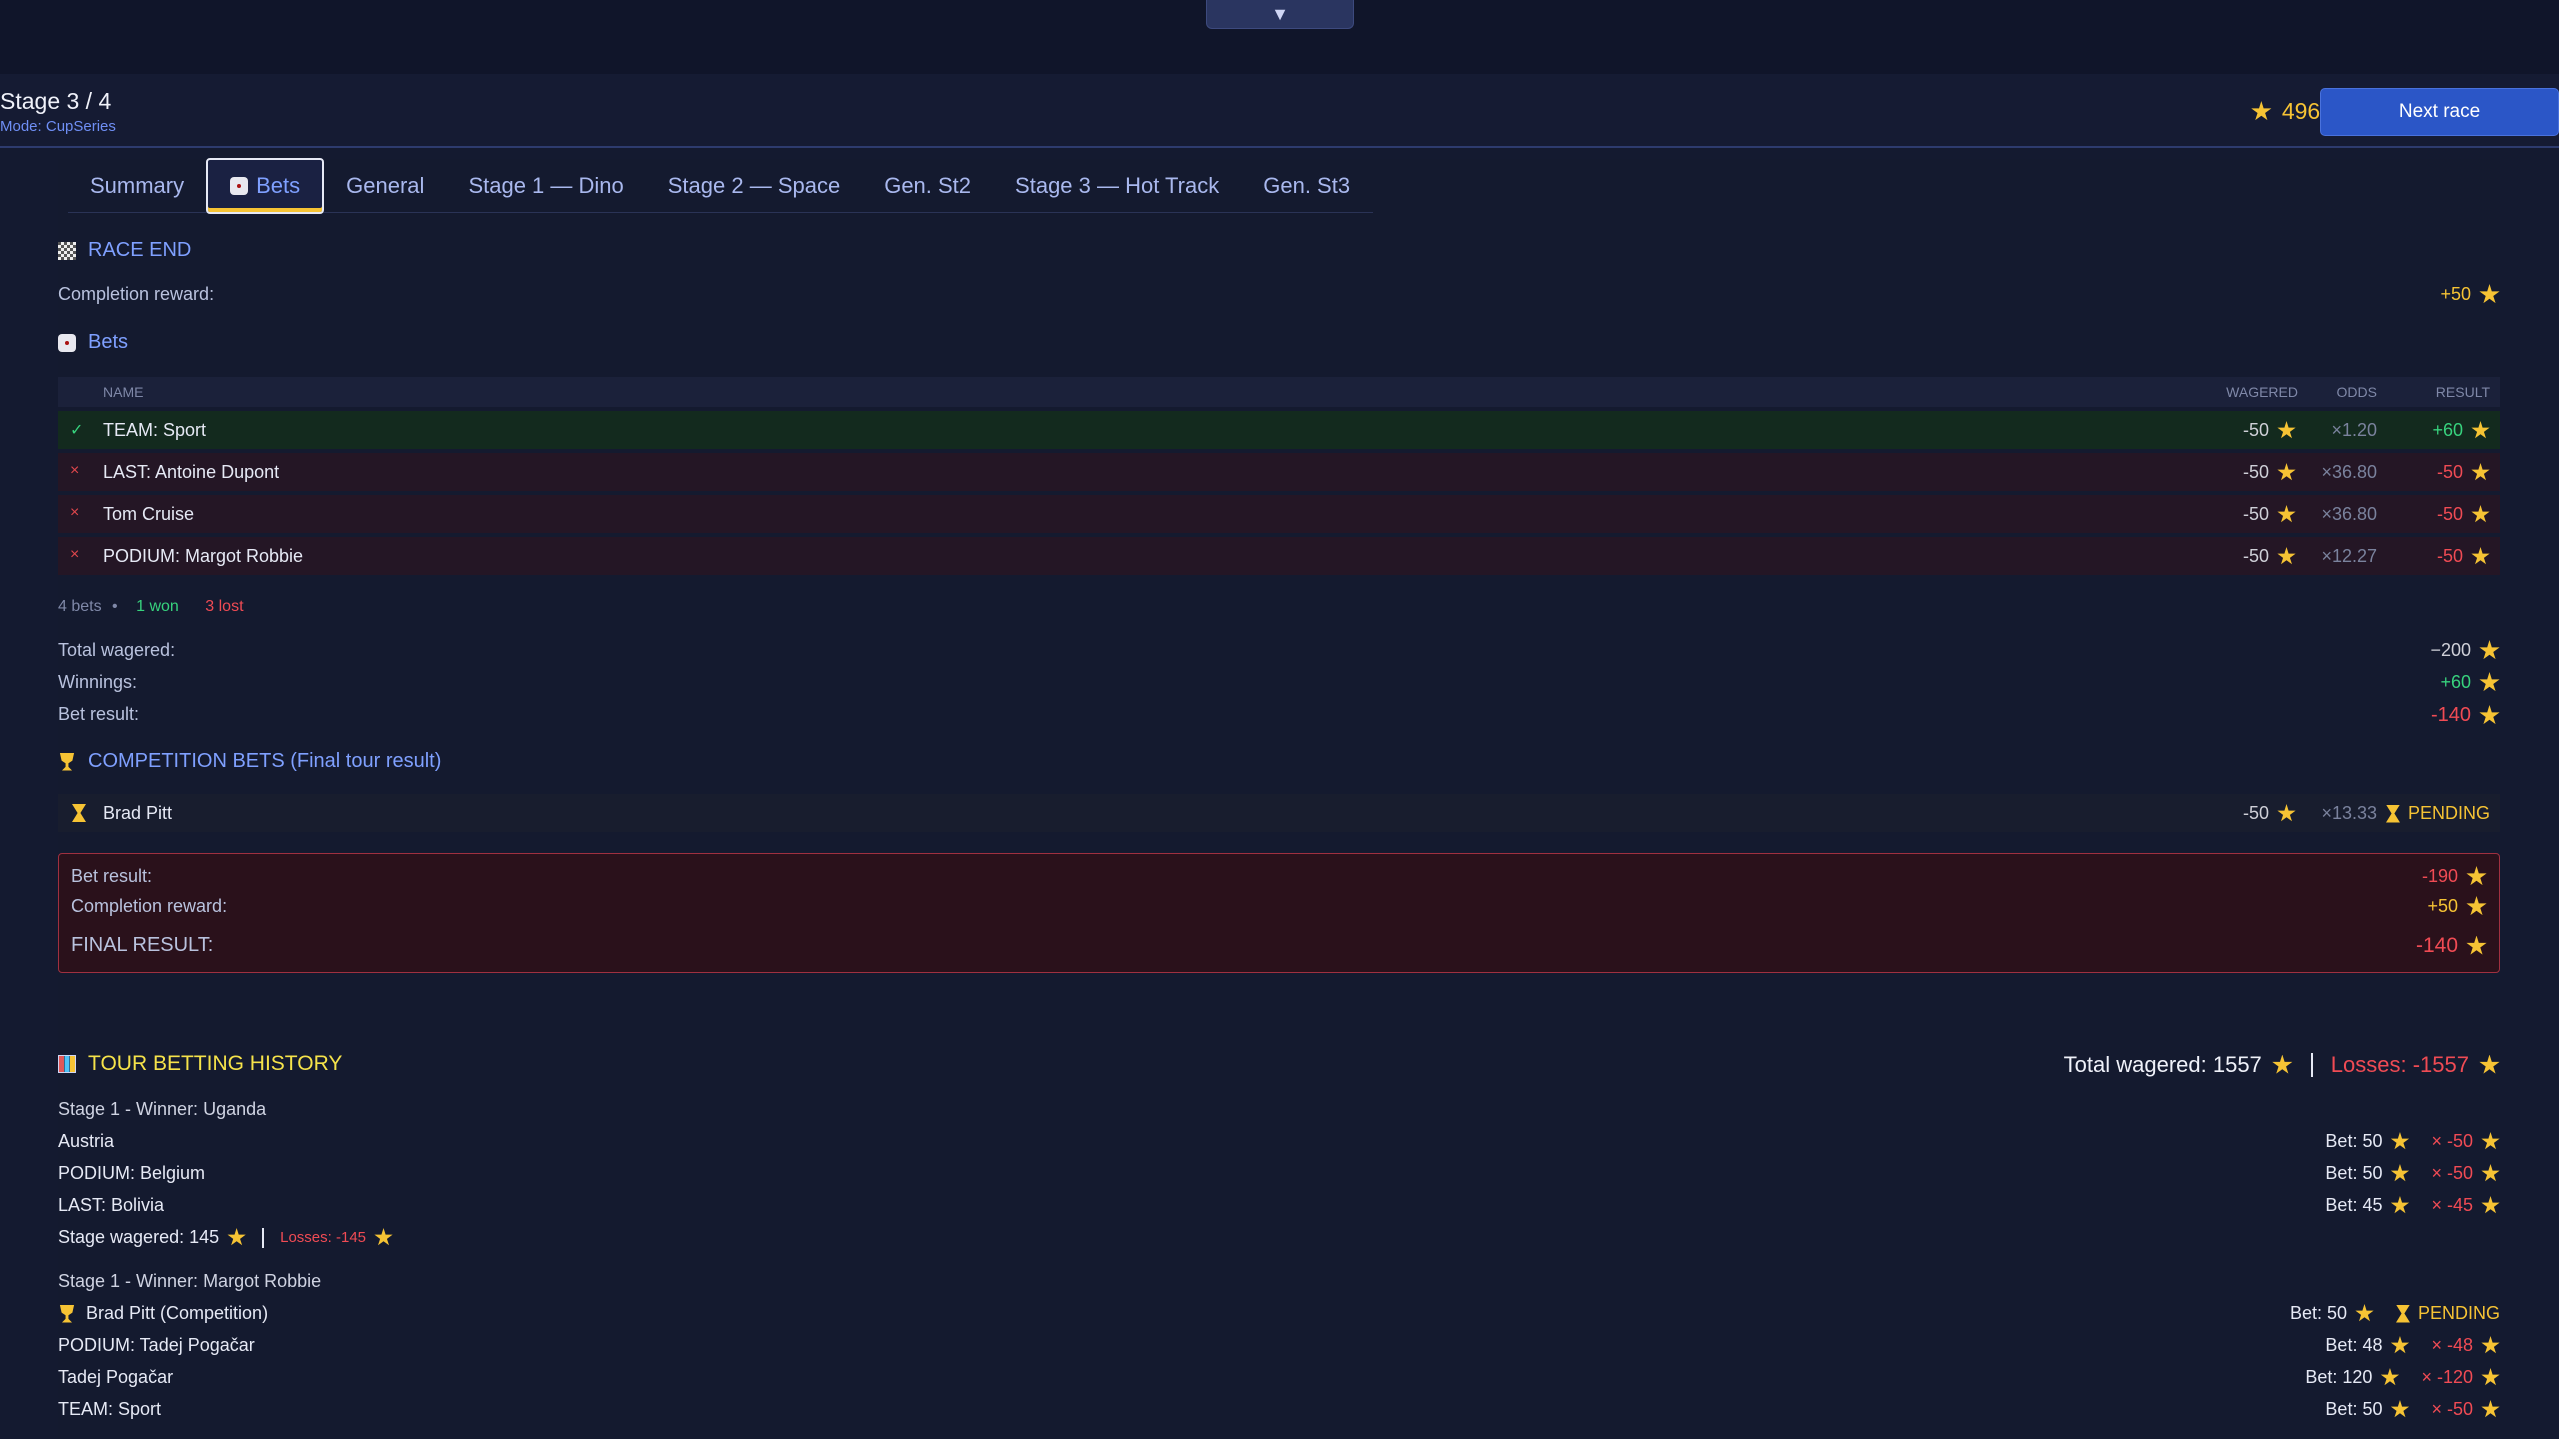 Image resolution: width=2559 pixels, height=1439 pixels. What do you see at coordinates (203, 556) in the screenshot?
I see `bet-name: PODIUM: Margot Robbie` at bounding box center [203, 556].